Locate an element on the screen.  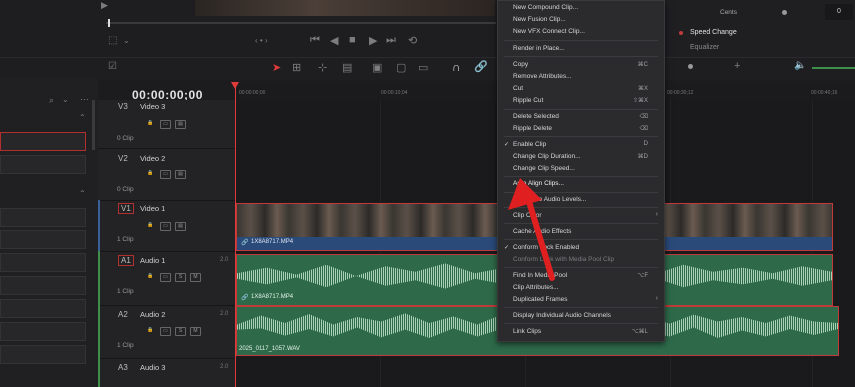
track-name: Video 2 is located at coordinates (153, 158).